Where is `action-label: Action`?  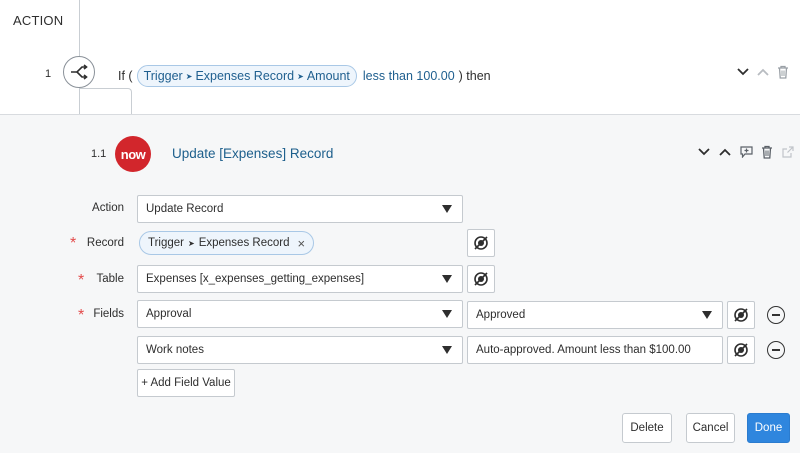 action-label: Action is located at coordinates (108, 208).